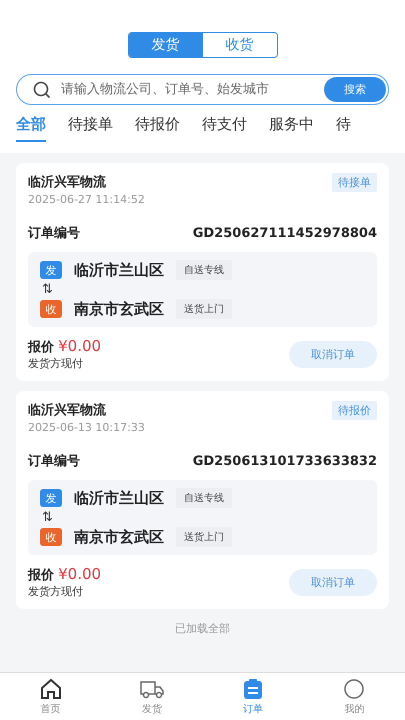 This screenshot has width=405, height=720. I want to click on nav-item: 我的, so click(354, 696).